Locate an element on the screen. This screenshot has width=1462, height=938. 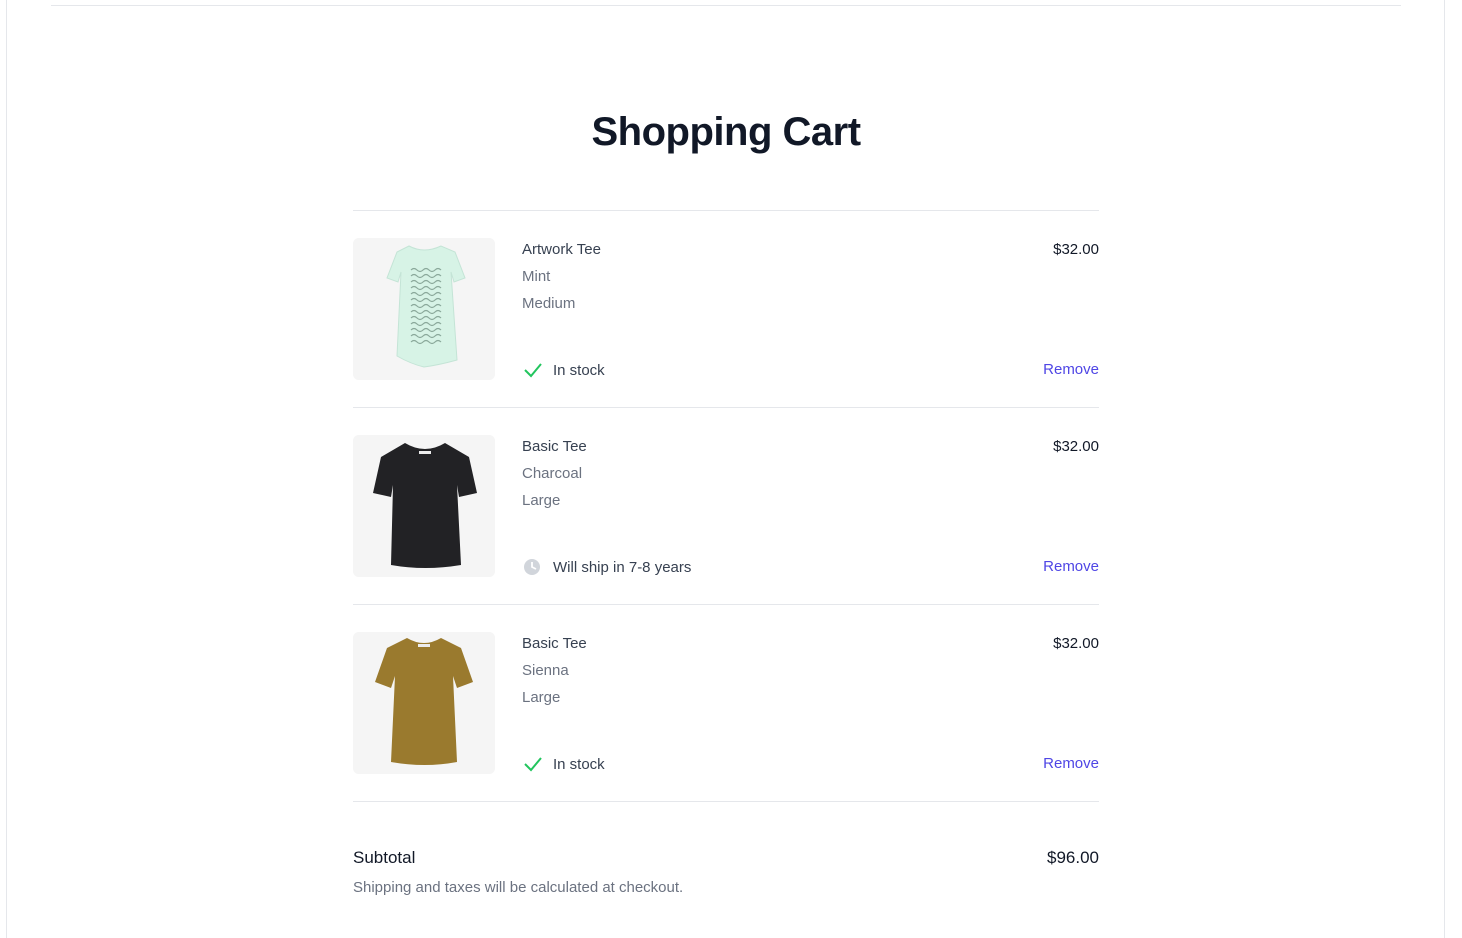
product-name: Artwork Tee is located at coordinates (561, 249).